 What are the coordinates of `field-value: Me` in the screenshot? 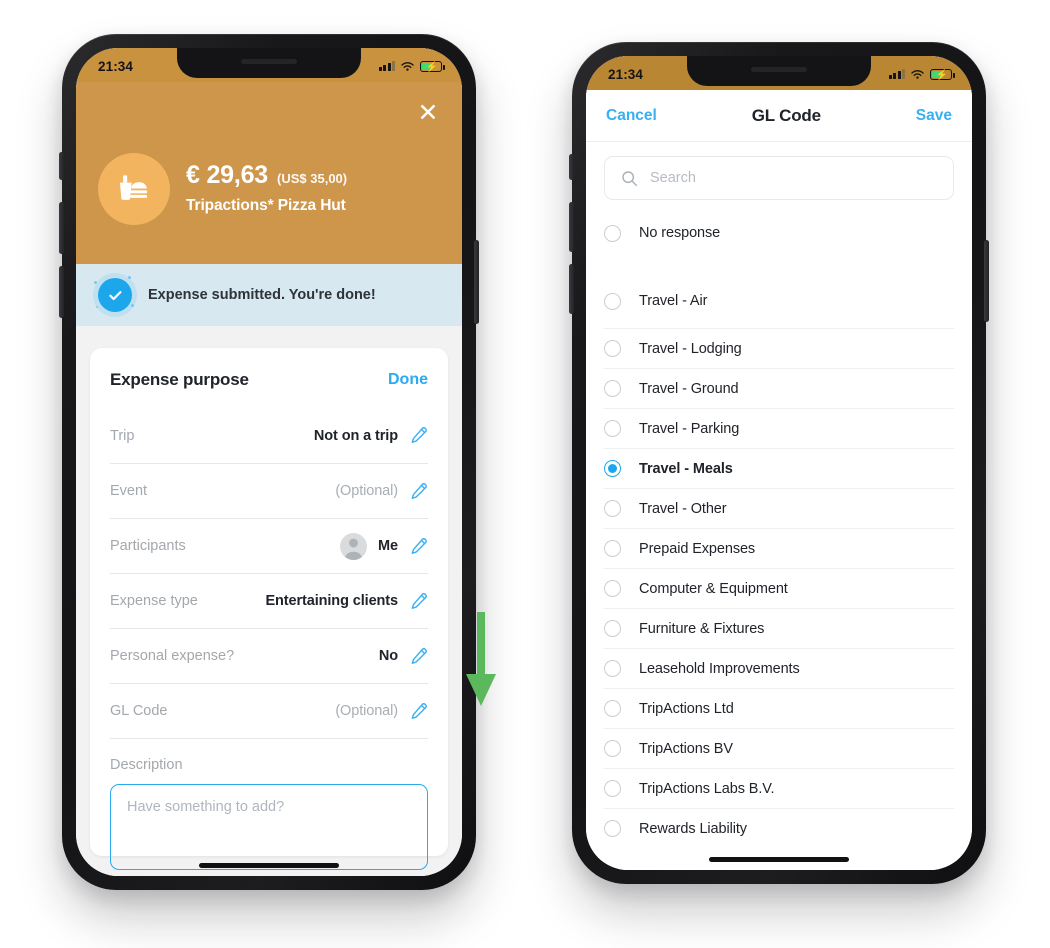 It's located at (388, 546).